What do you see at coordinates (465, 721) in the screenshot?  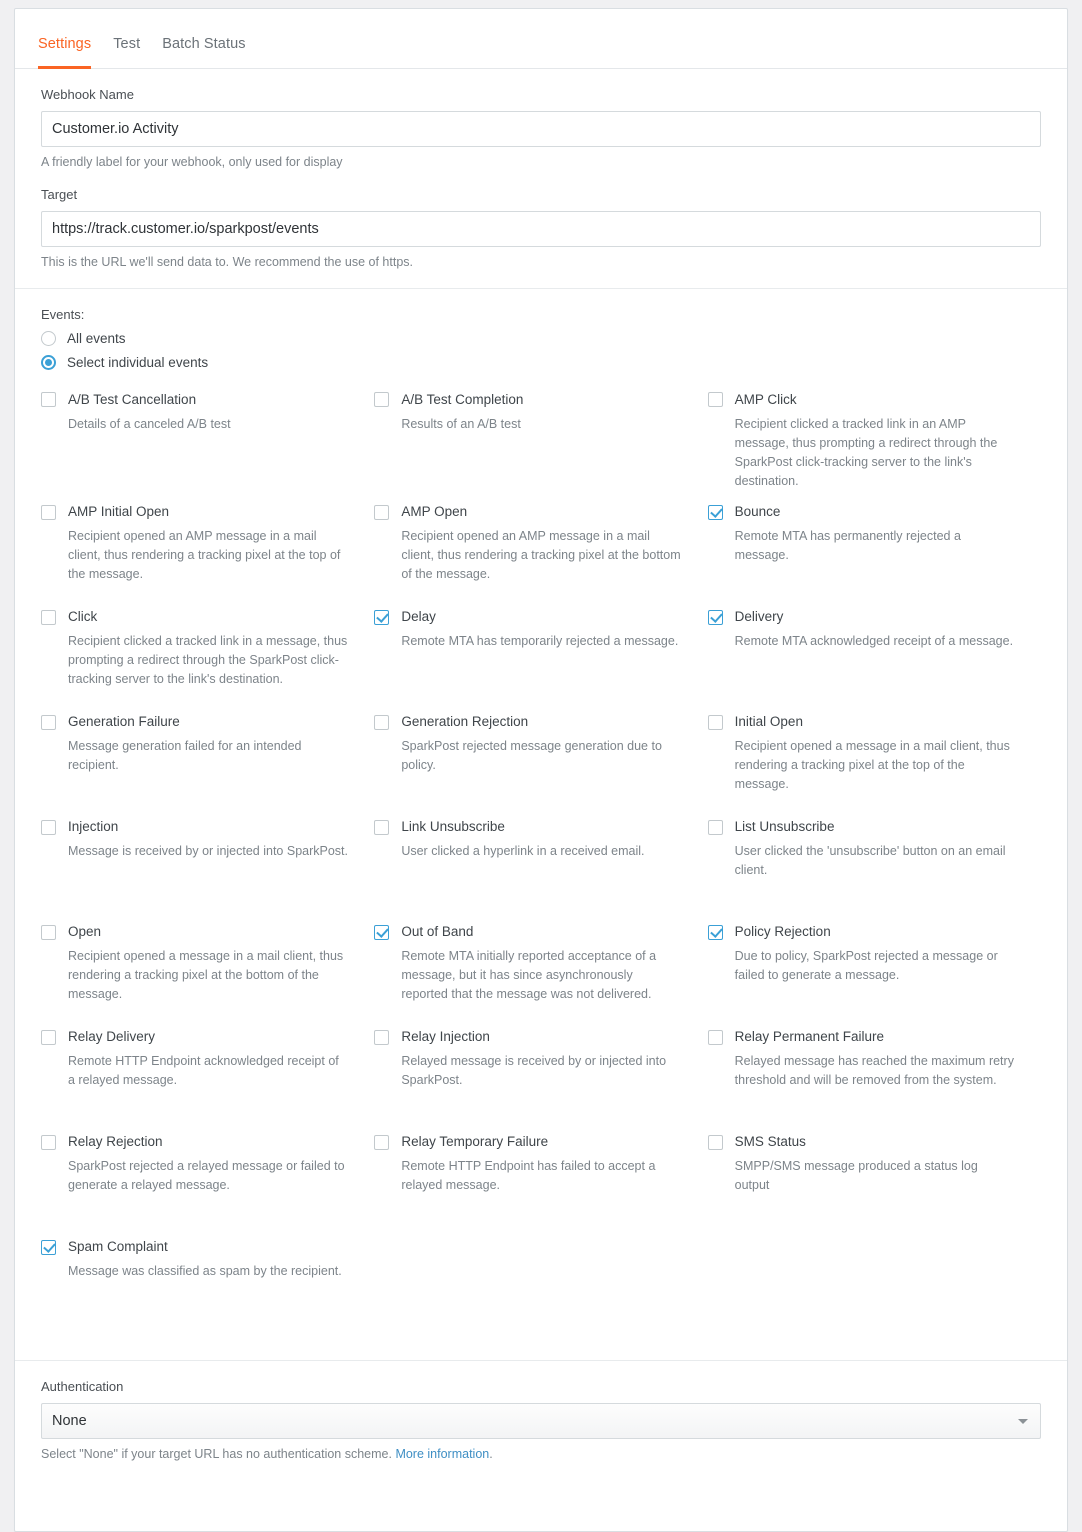 I see `event-name-generation-rejection: Generation Rejection` at bounding box center [465, 721].